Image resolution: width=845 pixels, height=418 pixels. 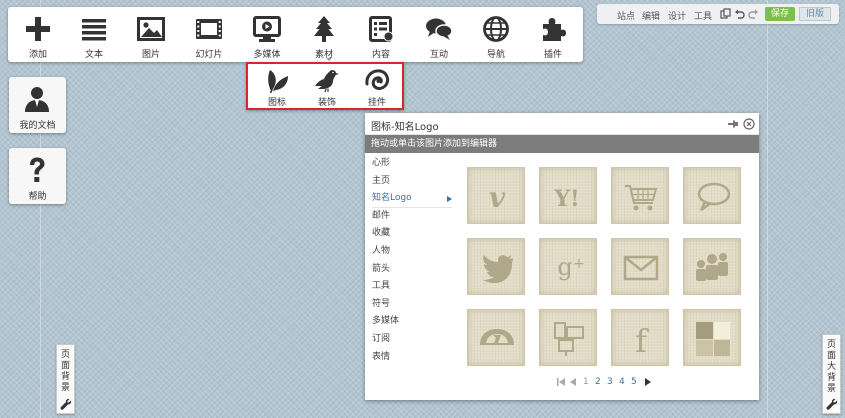 What do you see at coordinates (209, 29) in the screenshot?
I see `film-strip-icon` at bounding box center [209, 29].